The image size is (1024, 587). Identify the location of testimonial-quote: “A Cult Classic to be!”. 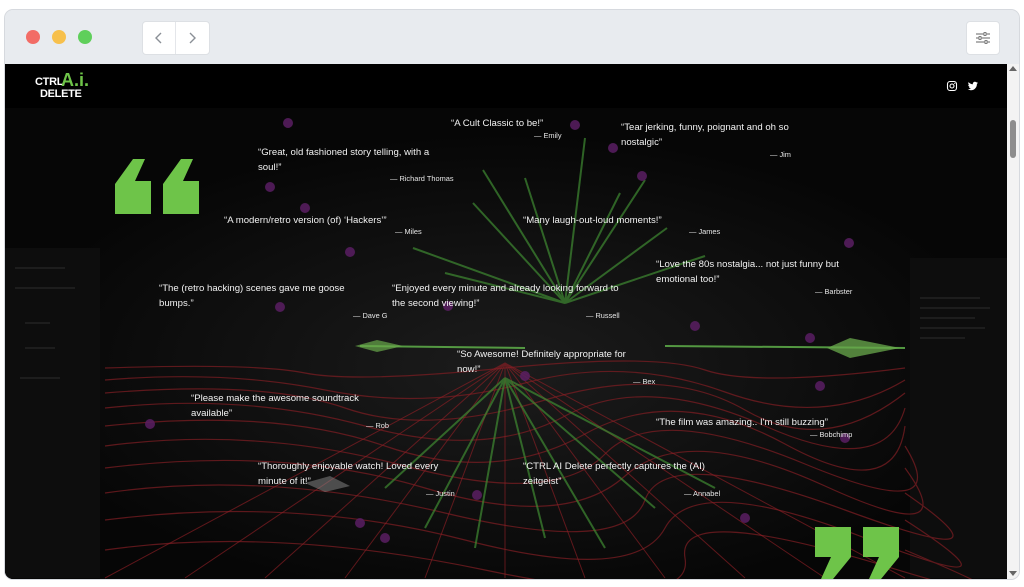
(497, 123).